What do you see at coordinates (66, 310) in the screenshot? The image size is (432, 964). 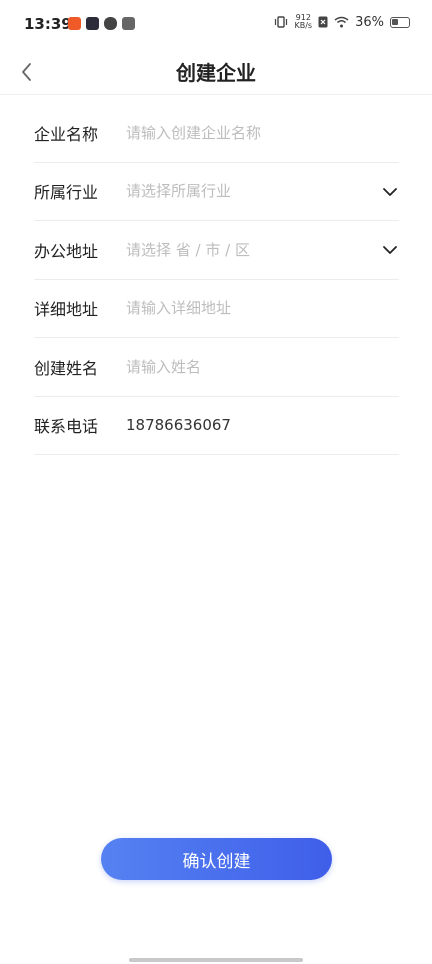 I see `form-label: 详细地址` at bounding box center [66, 310].